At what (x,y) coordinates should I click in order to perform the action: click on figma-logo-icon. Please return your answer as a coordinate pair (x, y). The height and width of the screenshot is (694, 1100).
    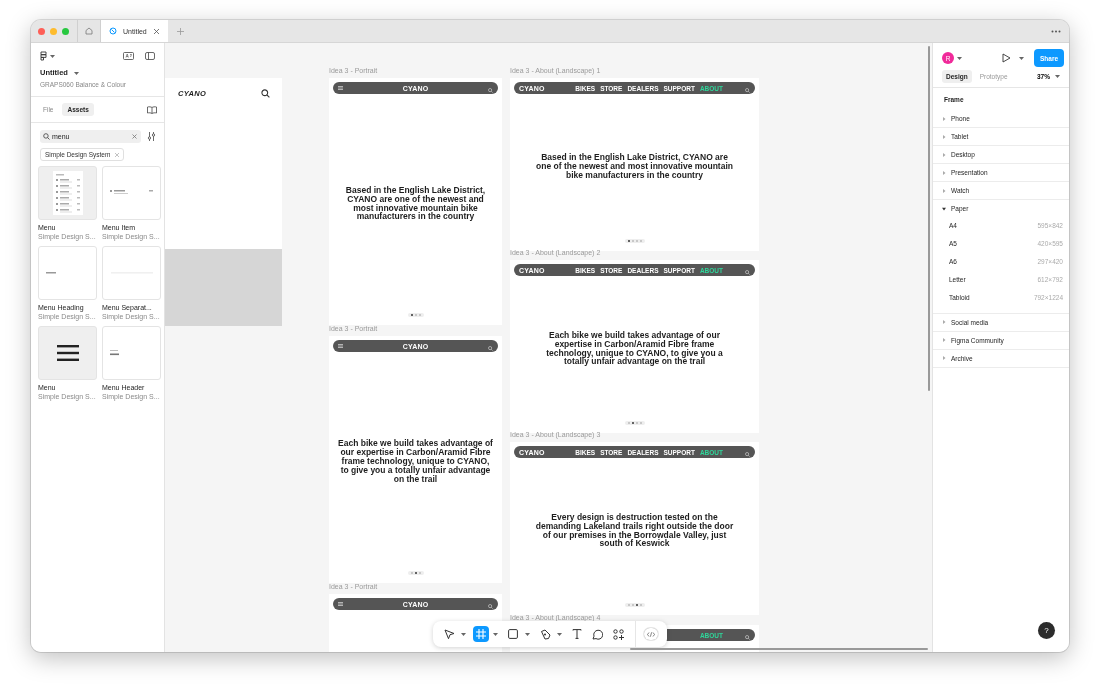
    Looking at the image, I should click on (43, 56).